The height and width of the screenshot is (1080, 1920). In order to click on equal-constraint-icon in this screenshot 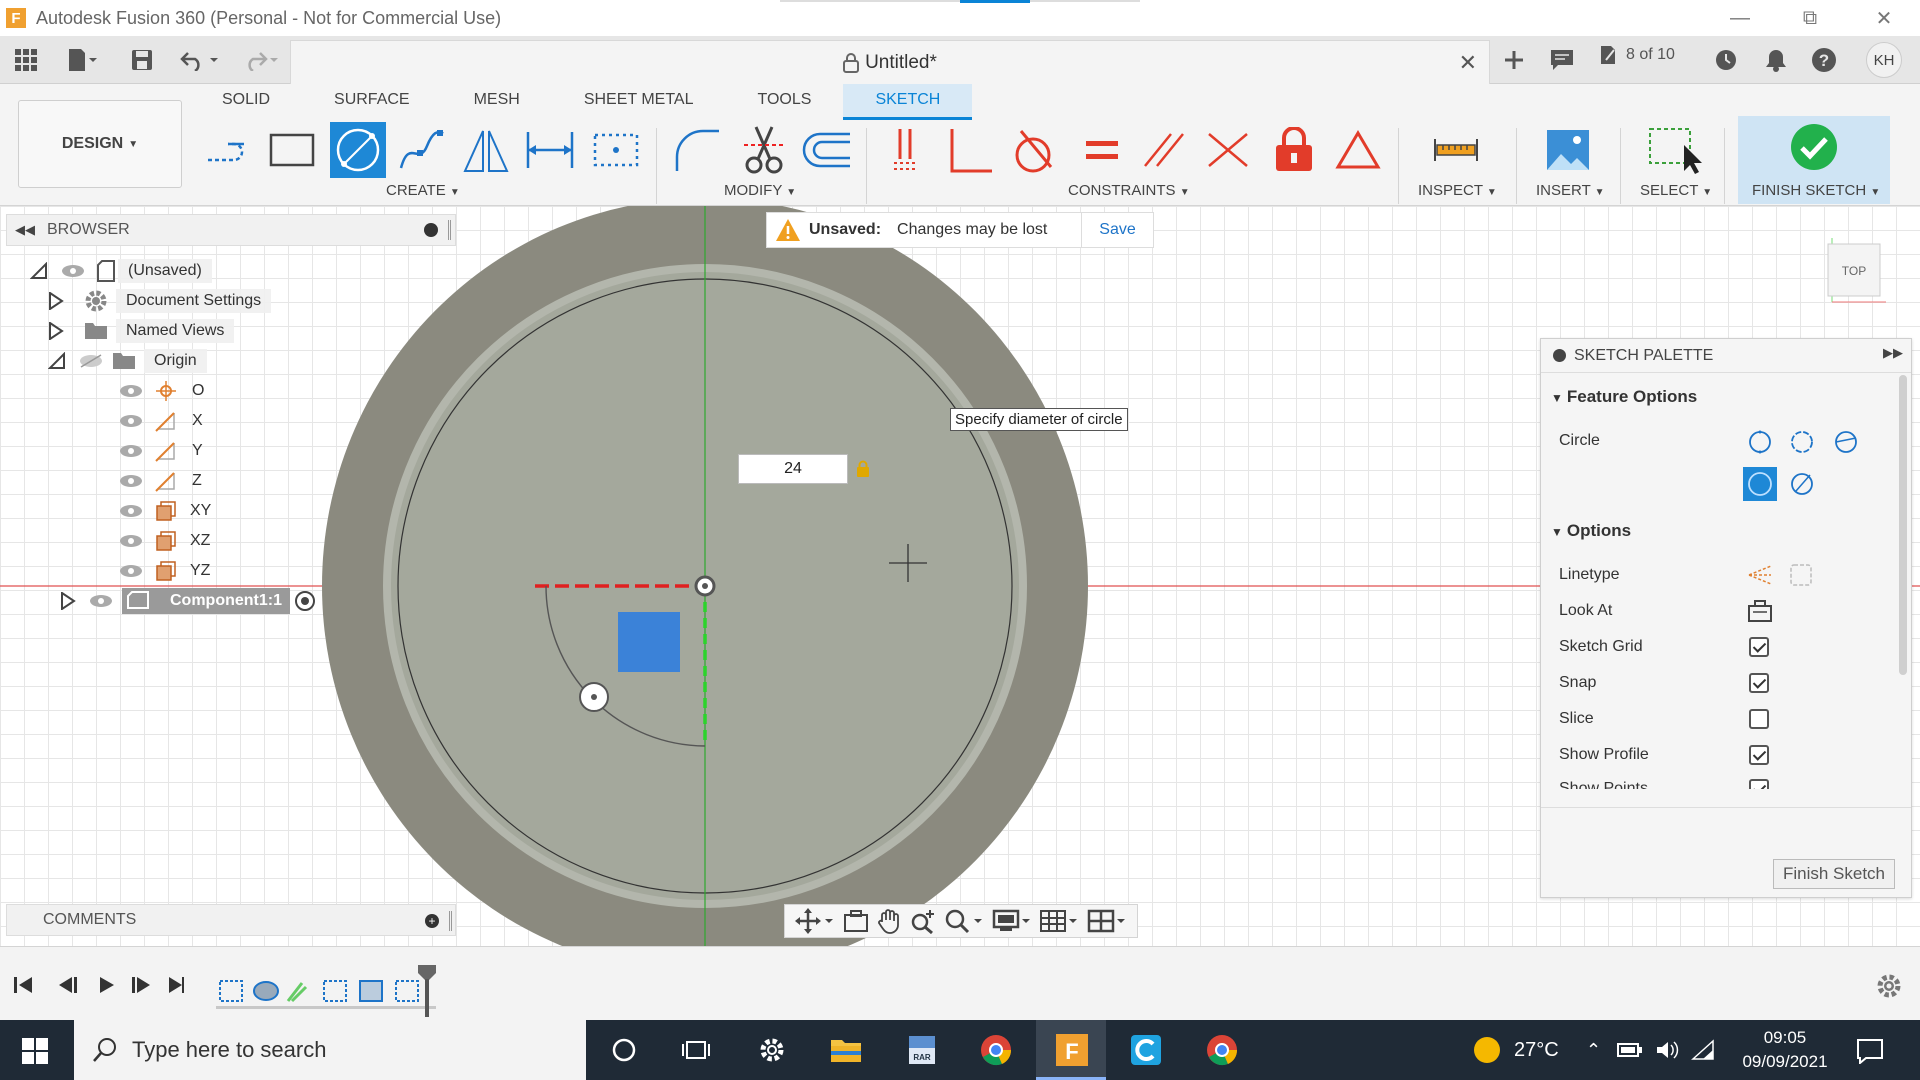, I will do `click(1102, 150)`.